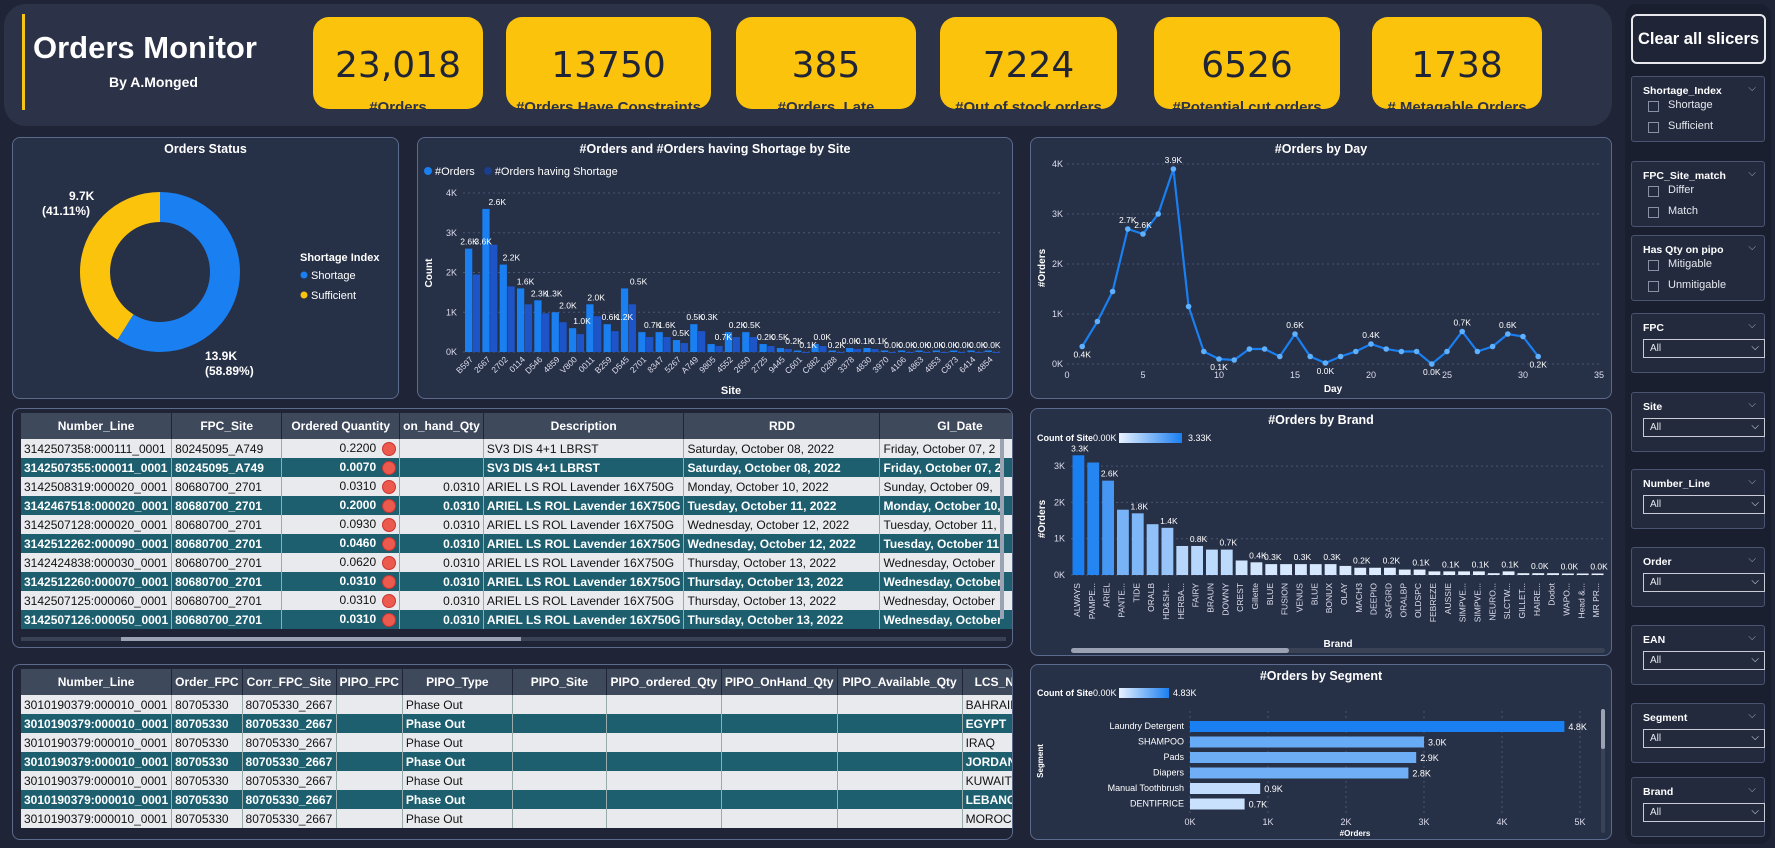  What do you see at coordinates (1683, 211) in the screenshot?
I see `checkbox-label: Match` at bounding box center [1683, 211].